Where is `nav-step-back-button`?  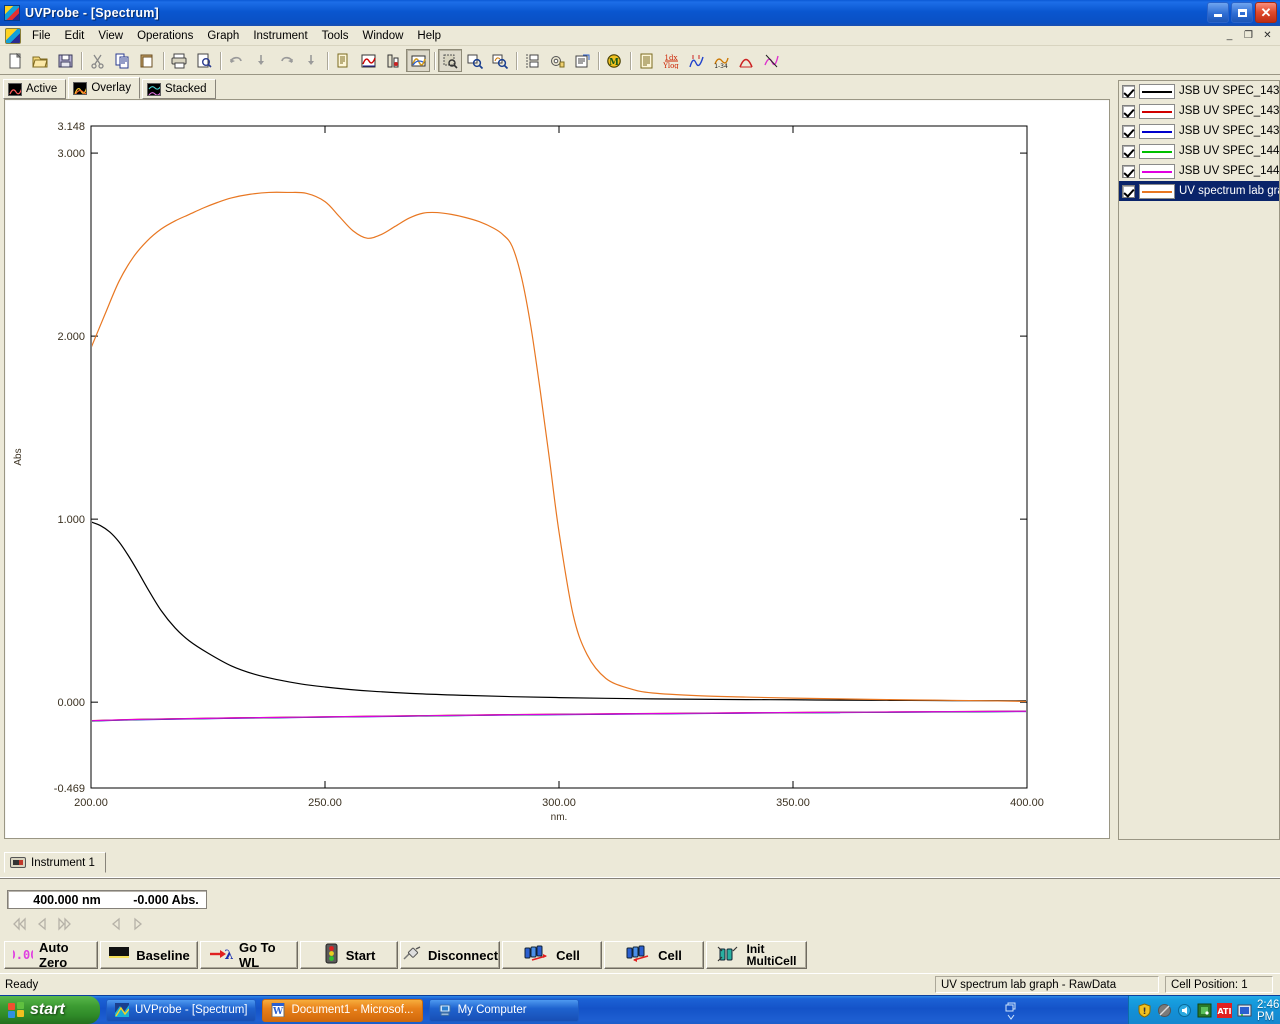 nav-step-back-button is located at coordinates (116, 924).